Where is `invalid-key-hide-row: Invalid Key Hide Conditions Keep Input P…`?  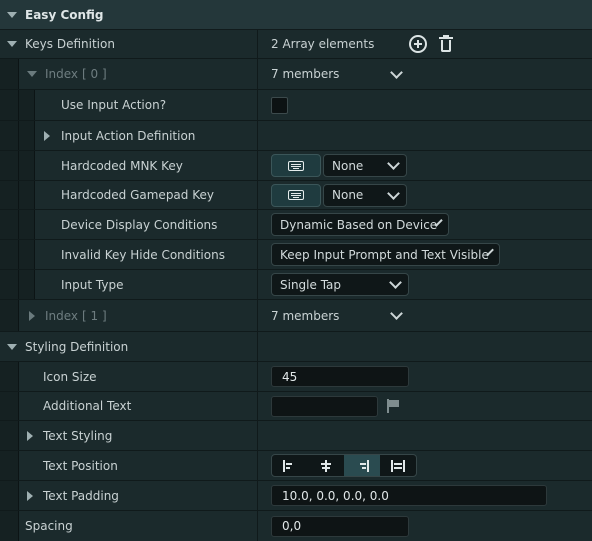 invalid-key-hide-row: Invalid Key Hide Conditions Keep Input P… is located at coordinates (296, 255).